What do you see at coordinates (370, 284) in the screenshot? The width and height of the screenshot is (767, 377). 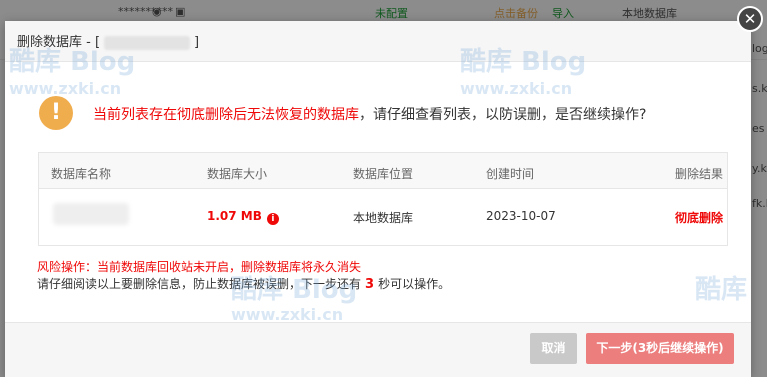 I see `countdown-seconds: 3` at bounding box center [370, 284].